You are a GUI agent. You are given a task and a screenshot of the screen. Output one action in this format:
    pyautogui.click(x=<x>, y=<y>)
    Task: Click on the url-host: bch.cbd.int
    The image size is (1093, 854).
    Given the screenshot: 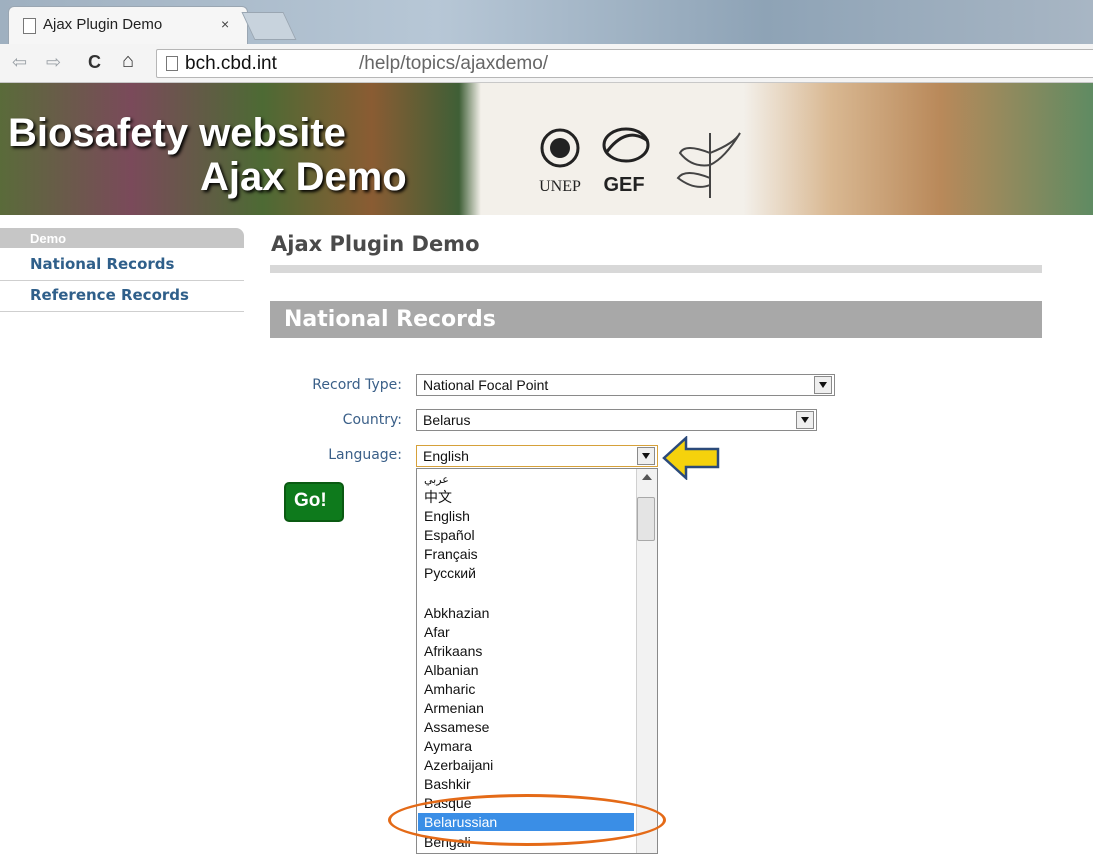 What is the action you would take?
    pyautogui.click(x=231, y=63)
    